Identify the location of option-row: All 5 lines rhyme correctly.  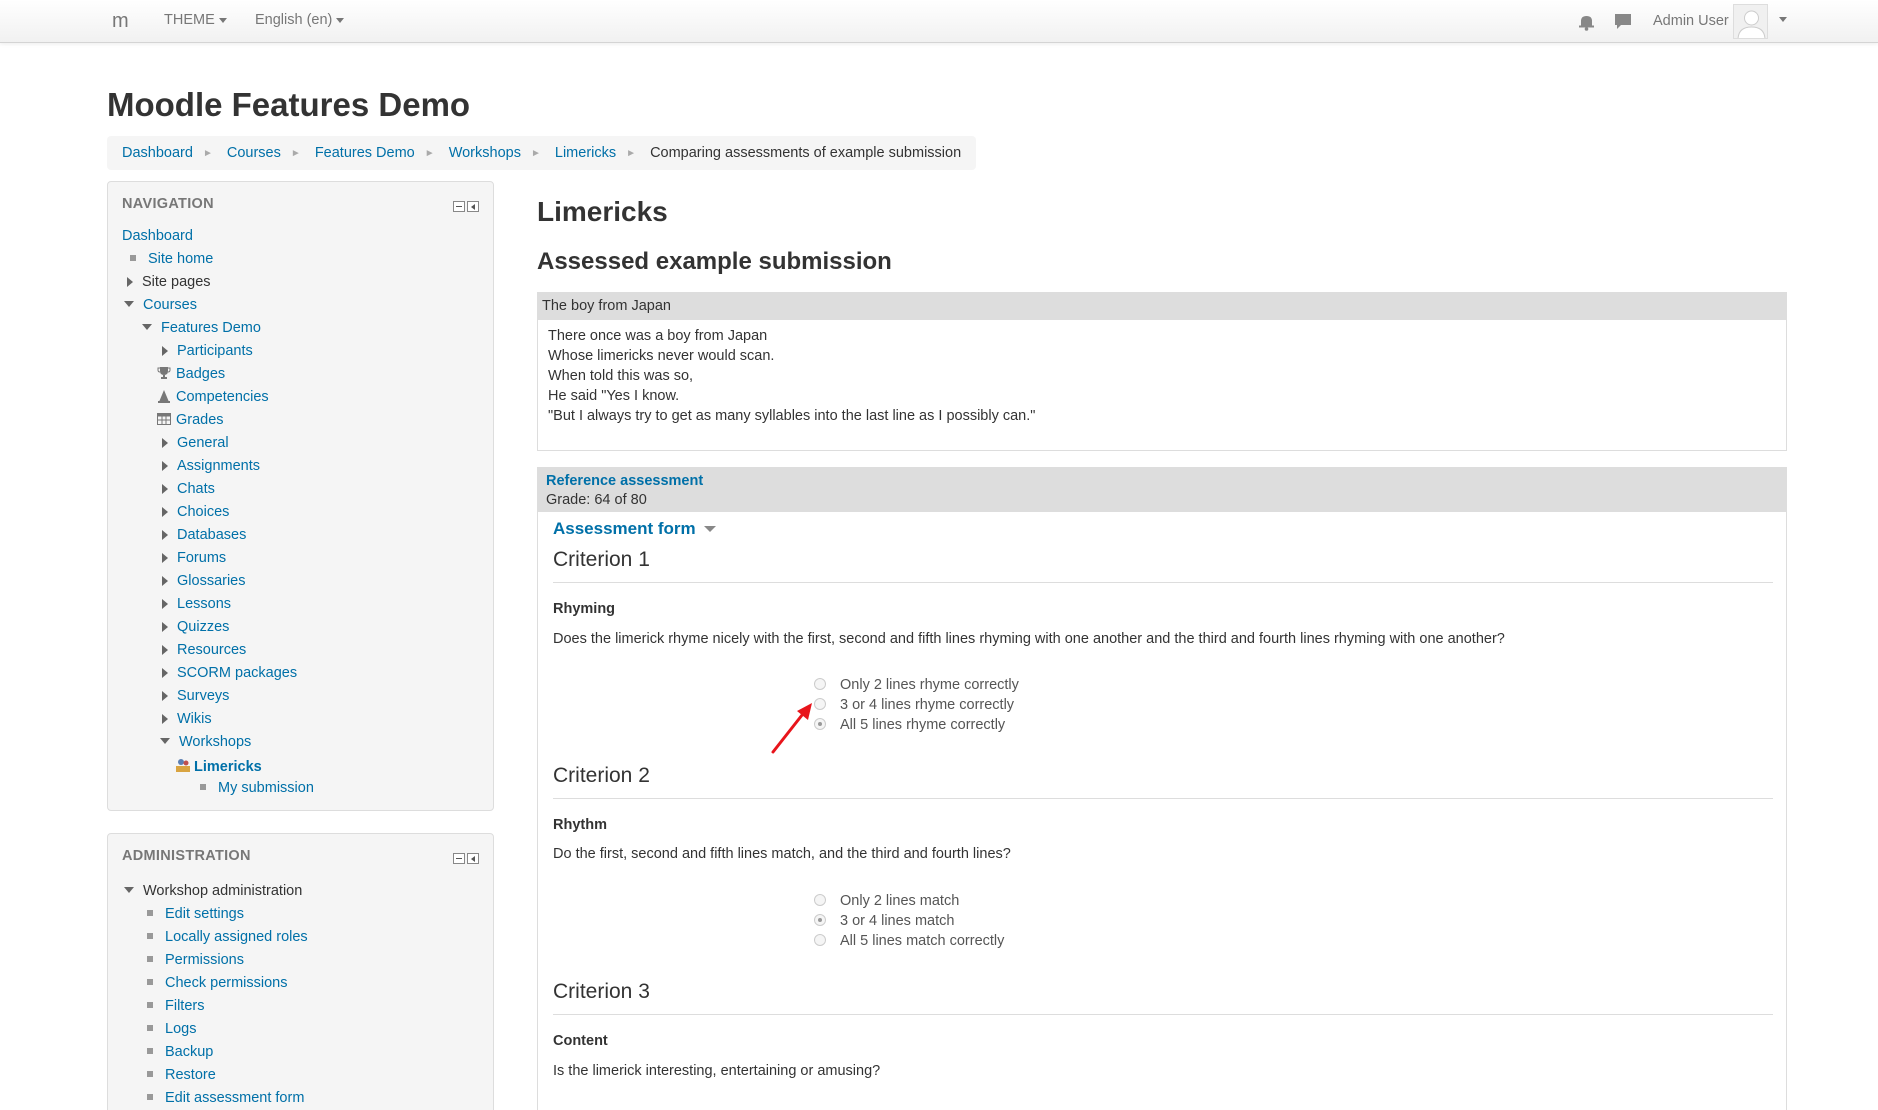
(916, 725).